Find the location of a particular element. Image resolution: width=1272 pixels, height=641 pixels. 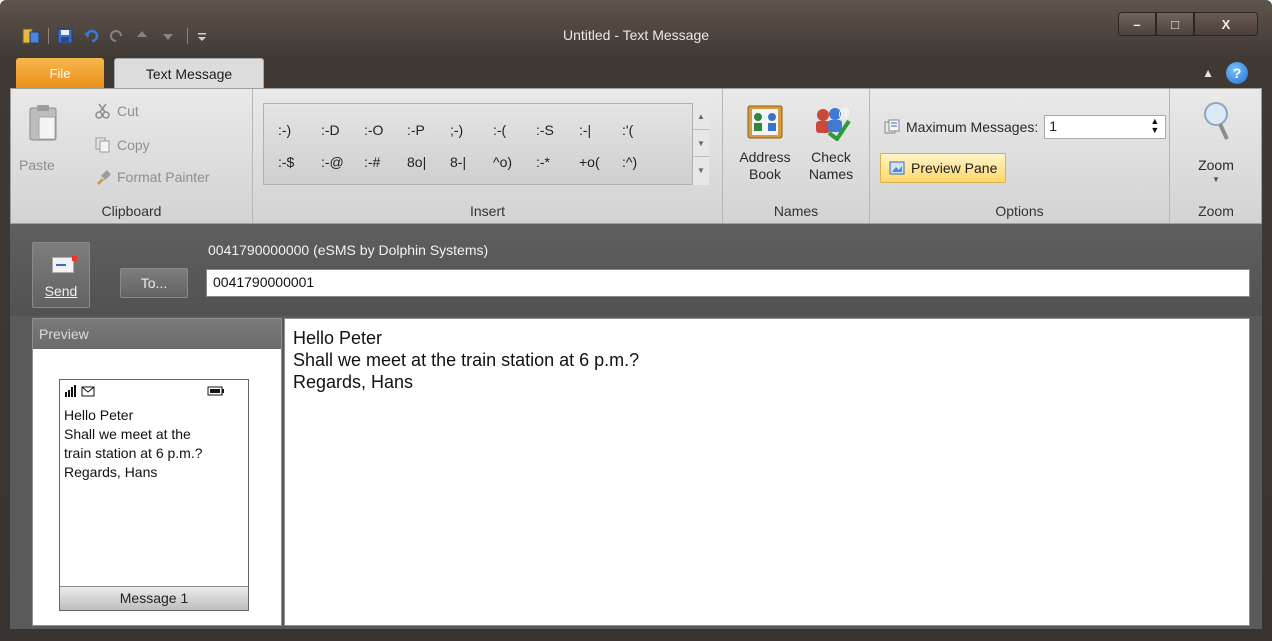

preview-header: Preview is located at coordinates (157, 334).